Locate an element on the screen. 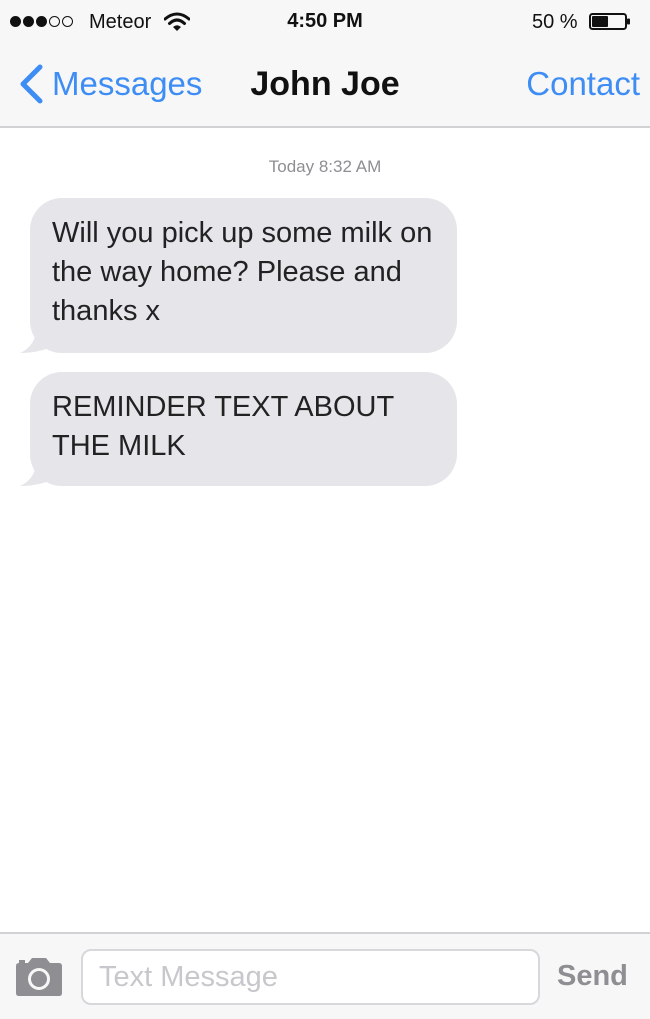  chevron-left-icon is located at coordinates (31, 84).